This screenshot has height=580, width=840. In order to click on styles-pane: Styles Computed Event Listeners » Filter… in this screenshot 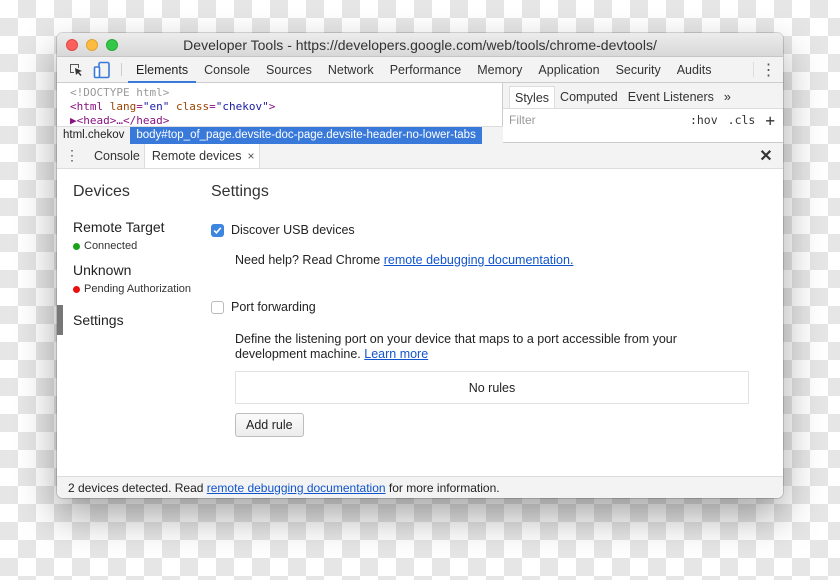, I will do `click(643, 112)`.